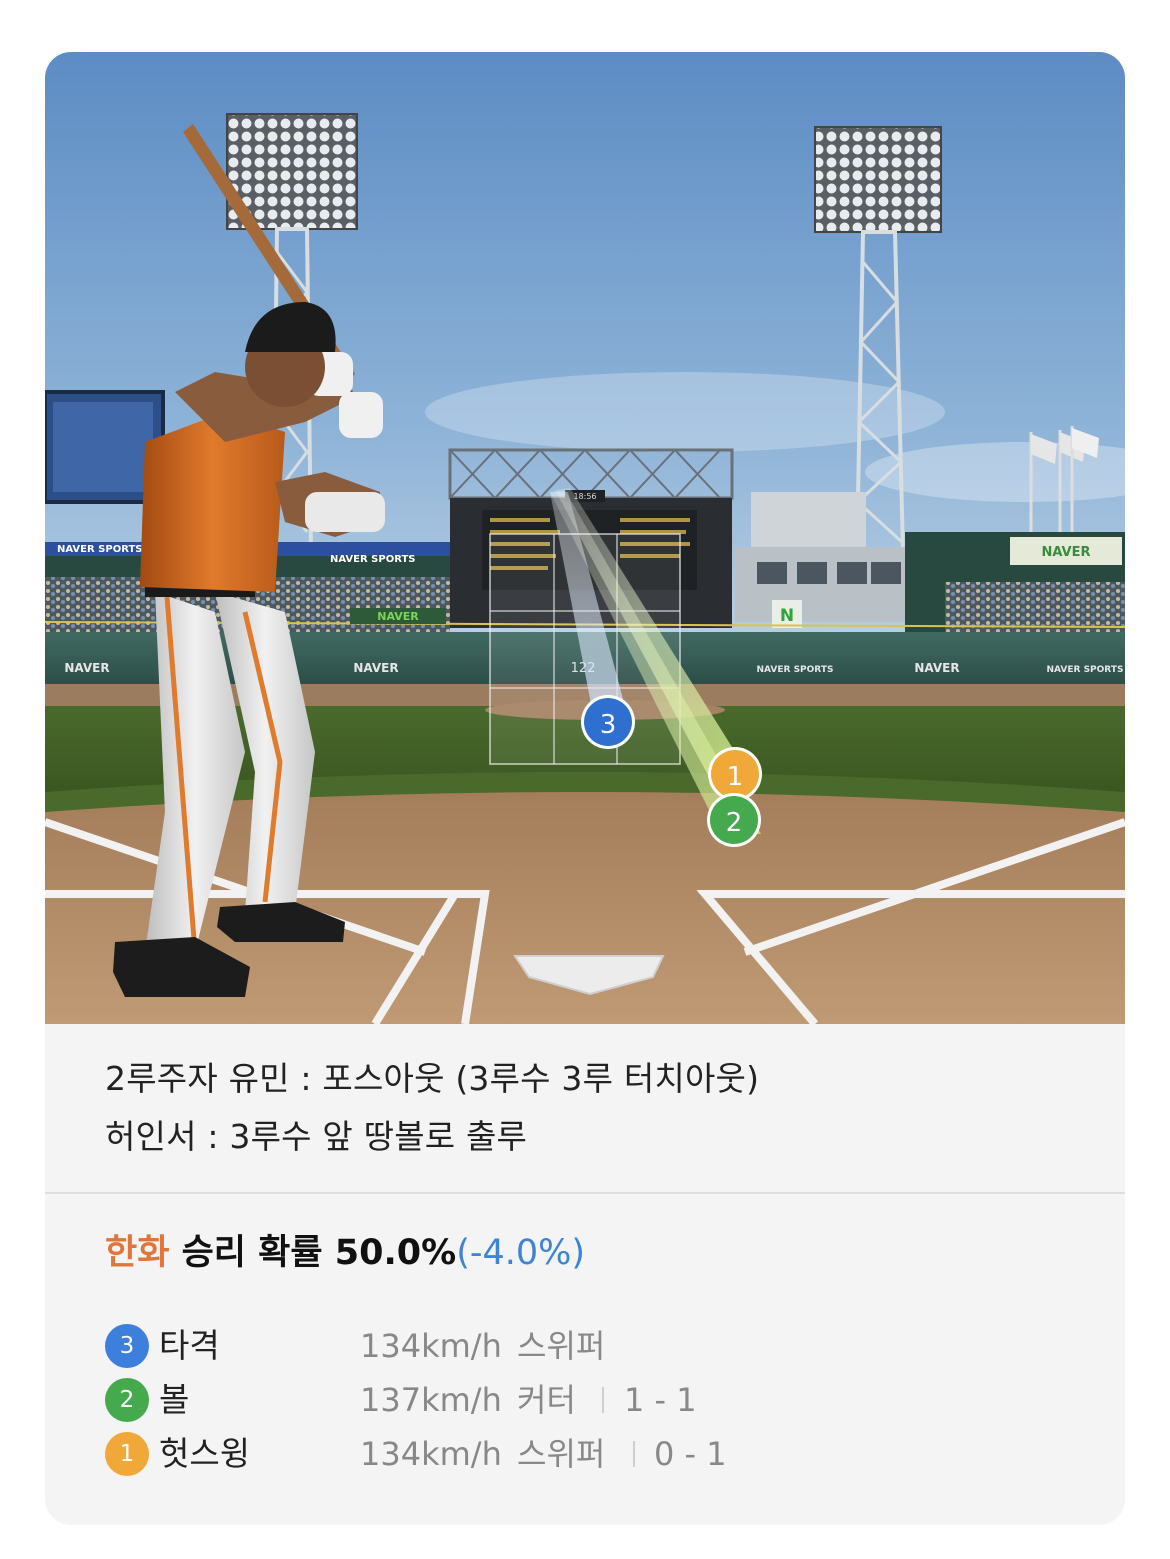 Image resolution: width=1170 pixels, height=1559 pixels. I want to click on pitch-number-badge: 2, so click(127, 1400).